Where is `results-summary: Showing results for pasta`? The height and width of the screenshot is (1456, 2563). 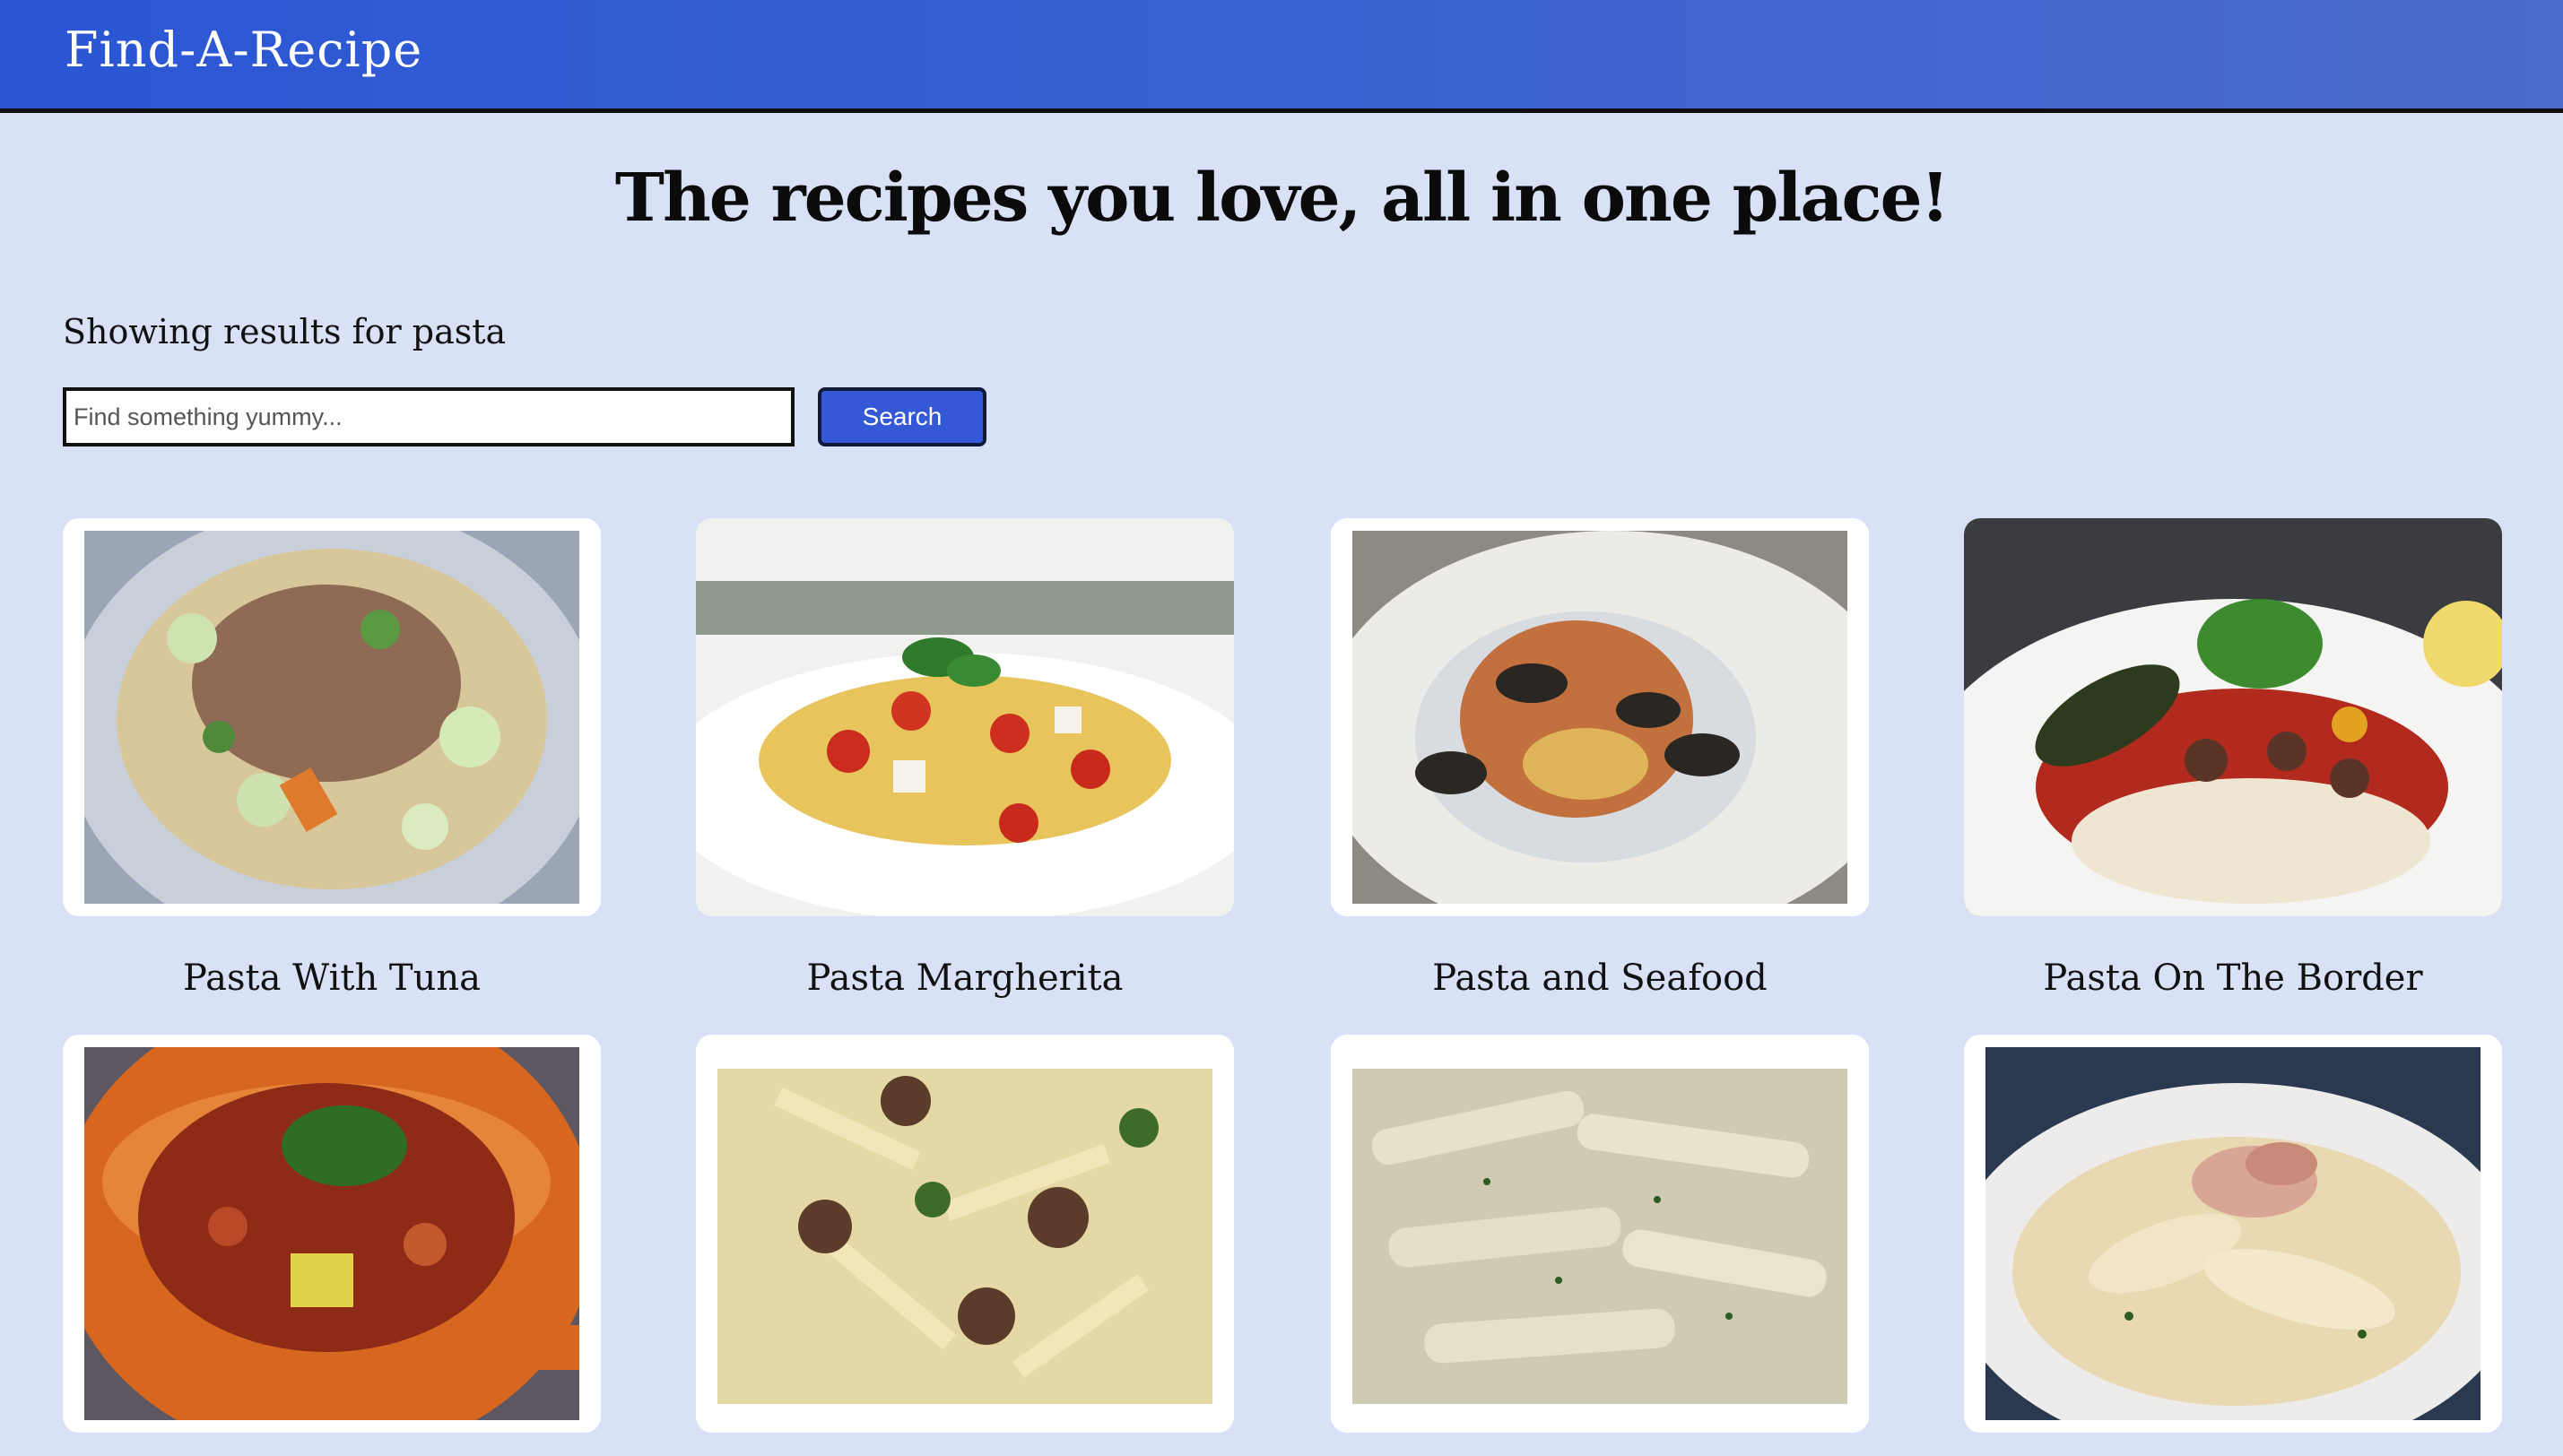
results-summary: Showing results for pasta is located at coordinates (284, 331).